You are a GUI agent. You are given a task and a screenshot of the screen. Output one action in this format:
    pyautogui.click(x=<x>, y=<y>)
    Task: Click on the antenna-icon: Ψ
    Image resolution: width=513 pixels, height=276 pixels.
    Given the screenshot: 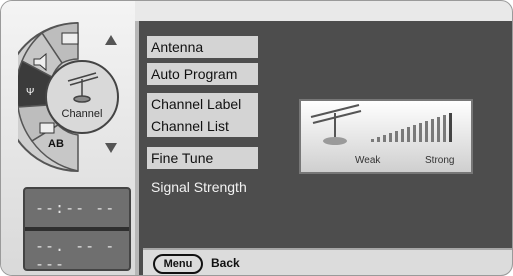 What is the action you would take?
    pyautogui.click(x=30, y=92)
    